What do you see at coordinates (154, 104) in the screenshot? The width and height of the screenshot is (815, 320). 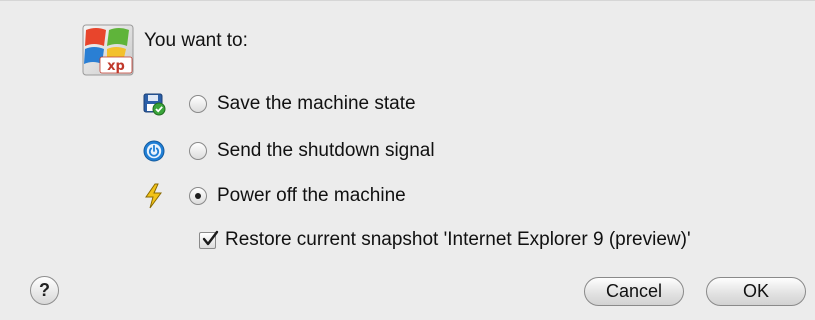 I see `floppy-save-icon` at bounding box center [154, 104].